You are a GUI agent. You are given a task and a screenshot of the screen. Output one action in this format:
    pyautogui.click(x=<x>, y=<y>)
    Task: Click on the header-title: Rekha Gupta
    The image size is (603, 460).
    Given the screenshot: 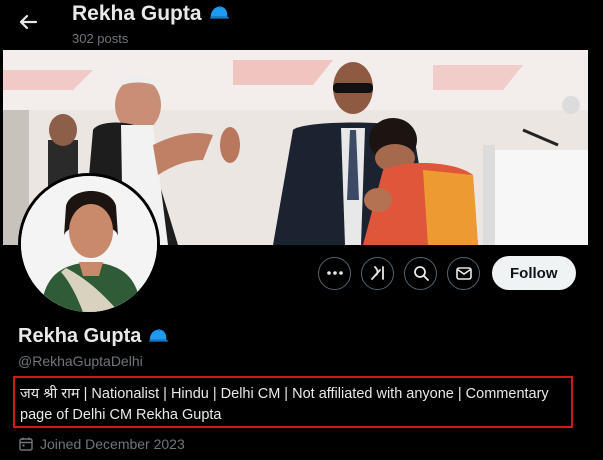 What is the action you would take?
    pyautogui.click(x=137, y=13)
    